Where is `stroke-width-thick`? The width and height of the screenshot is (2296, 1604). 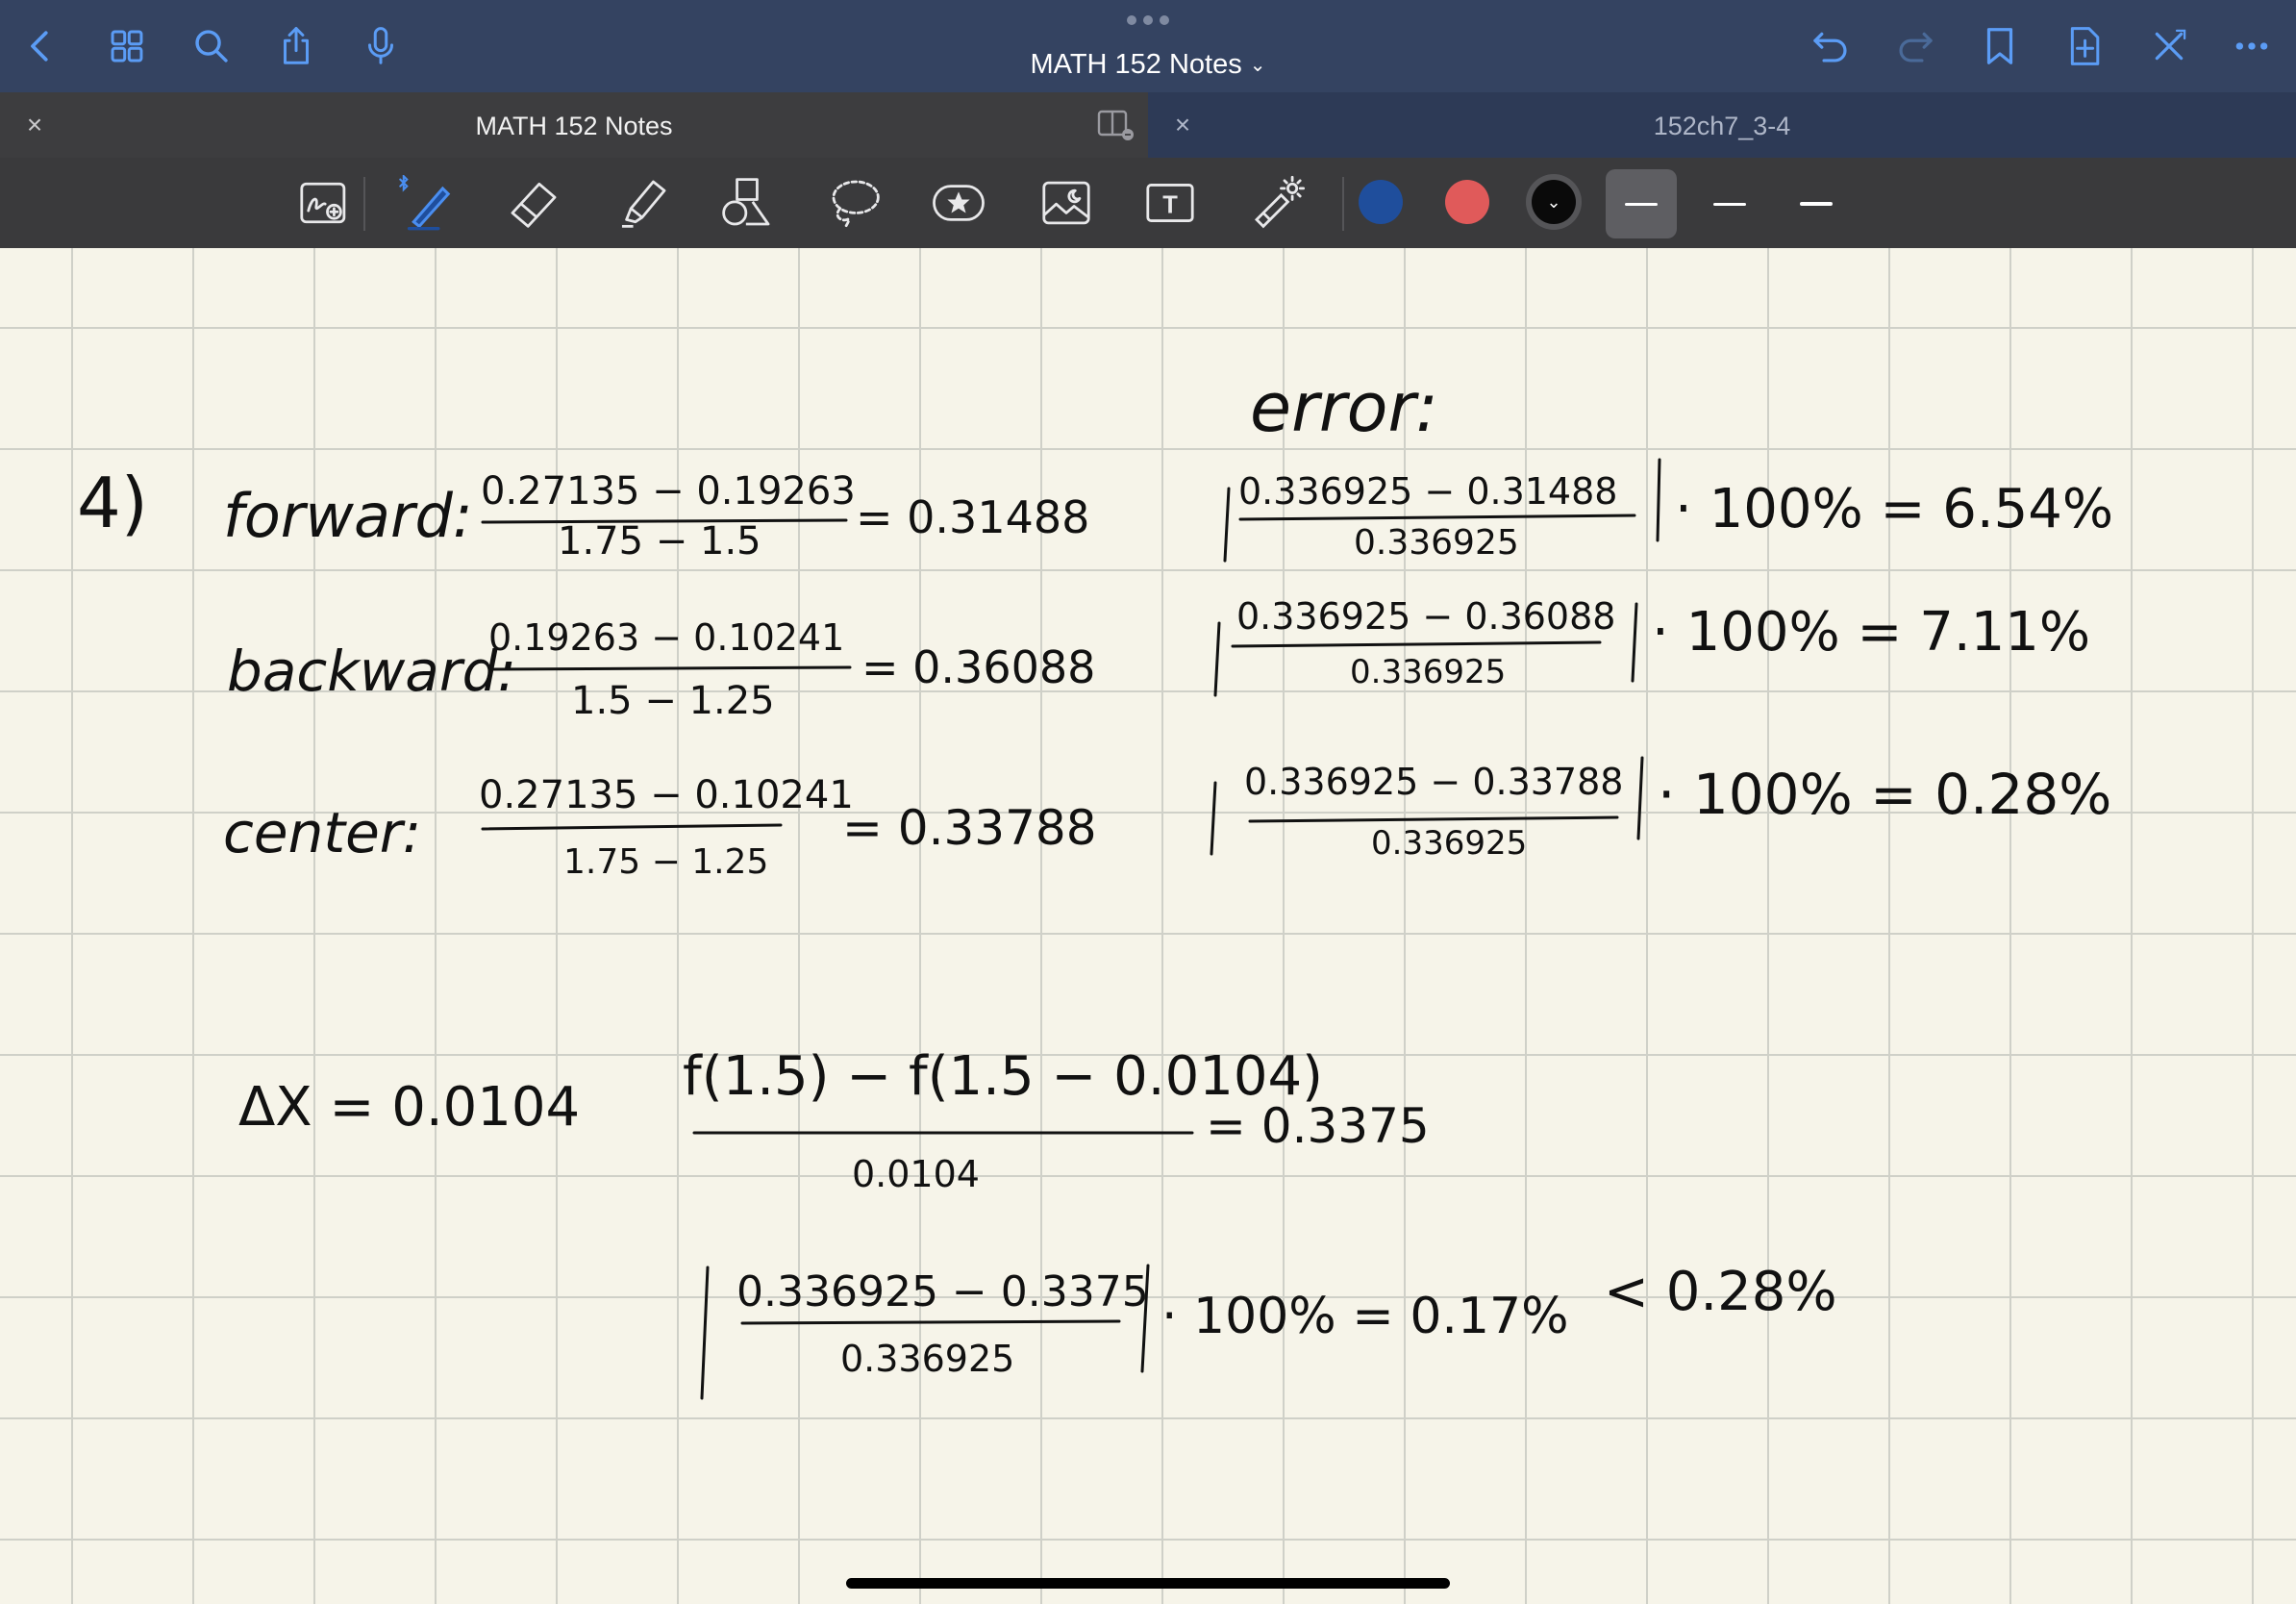
stroke-width-thick is located at coordinates (1816, 203).